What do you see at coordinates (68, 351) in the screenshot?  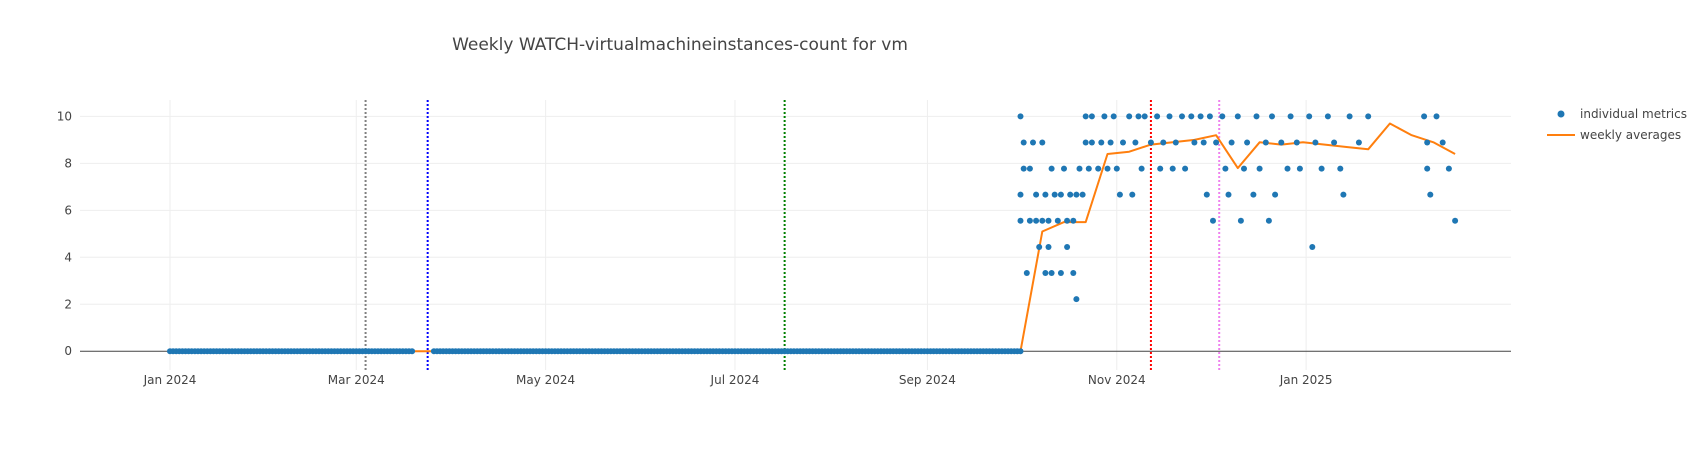 I see `y-tick-label: 0` at bounding box center [68, 351].